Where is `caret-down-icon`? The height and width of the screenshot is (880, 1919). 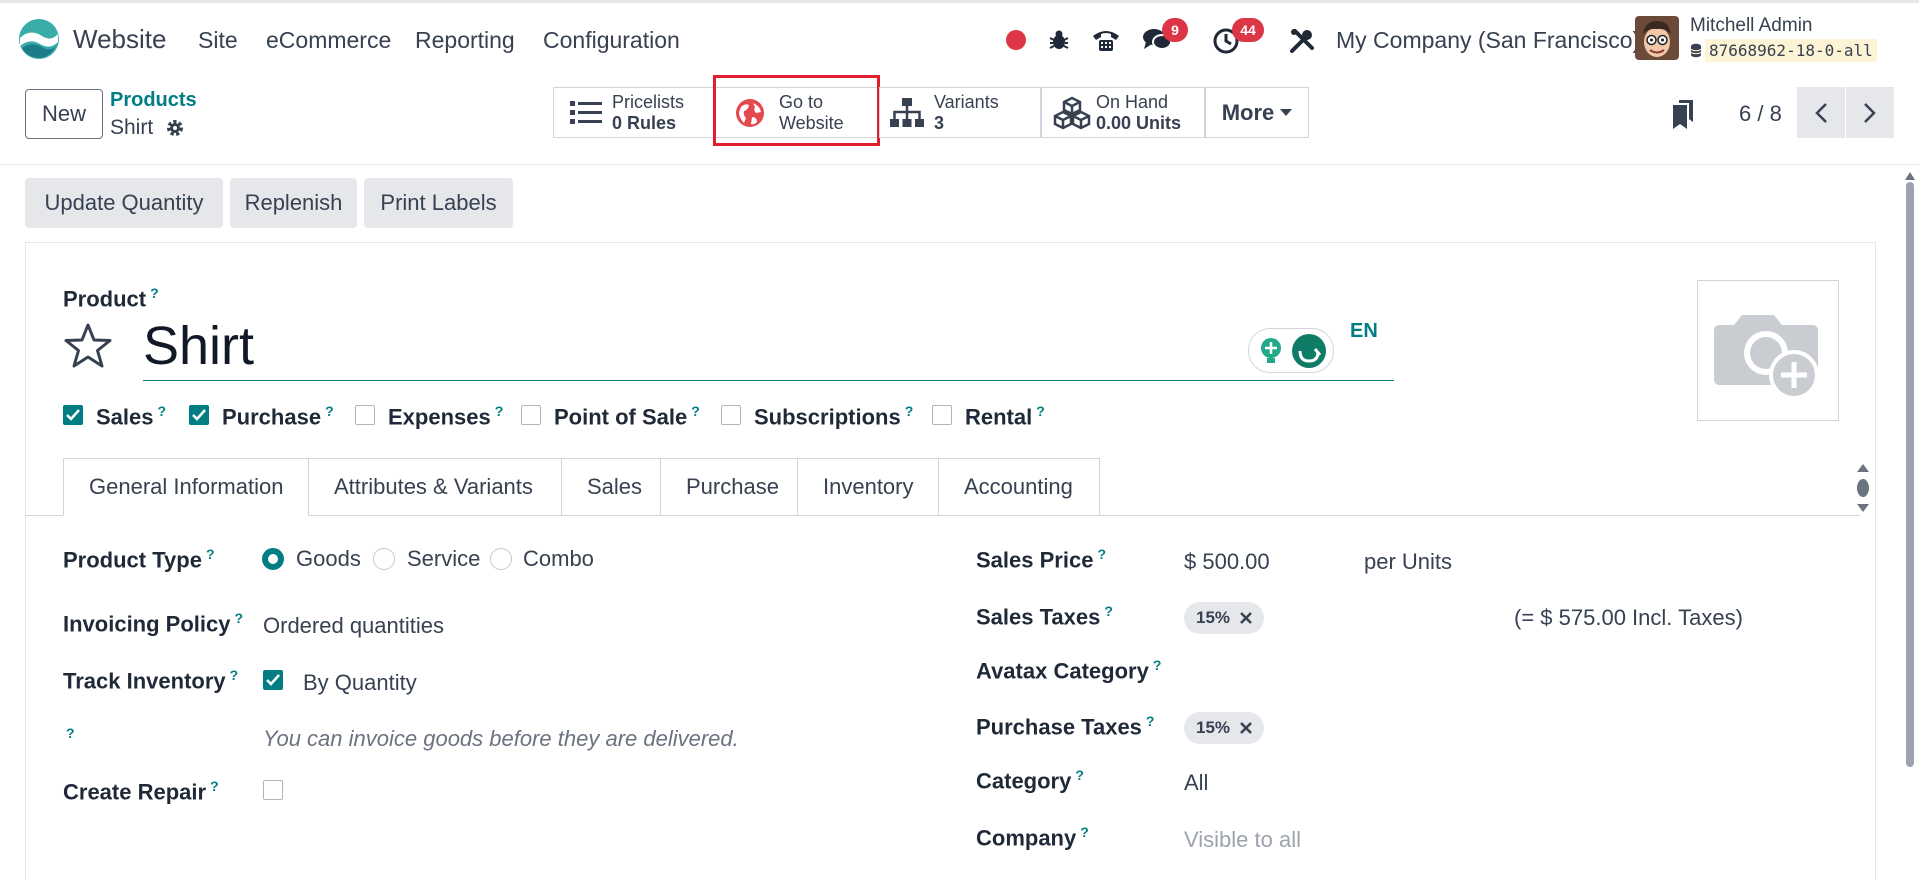 caret-down-icon is located at coordinates (1286, 112).